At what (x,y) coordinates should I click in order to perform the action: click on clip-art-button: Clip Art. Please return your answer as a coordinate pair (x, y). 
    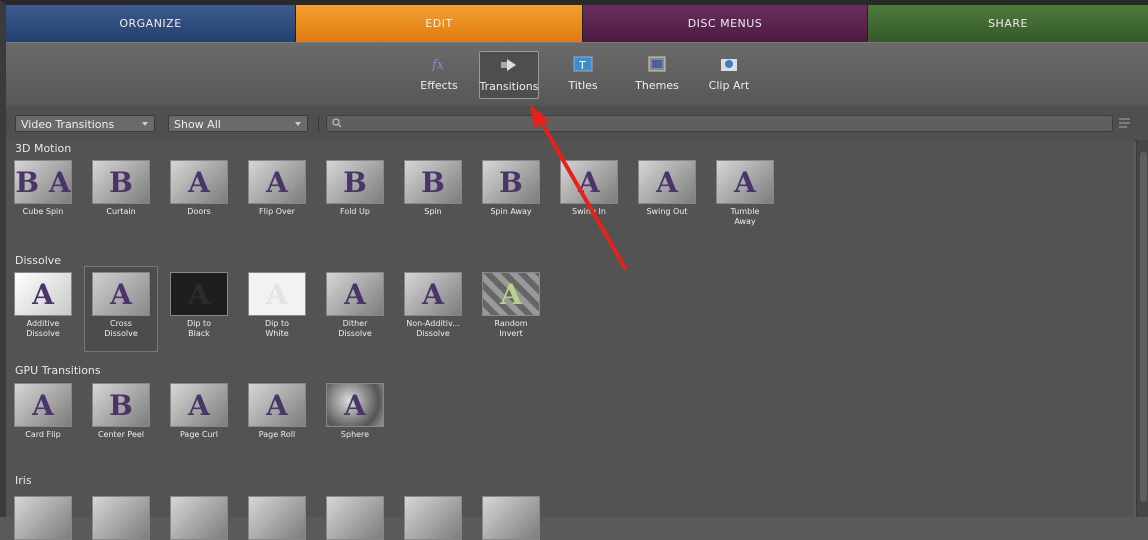
    Looking at the image, I should click on (729, 75).